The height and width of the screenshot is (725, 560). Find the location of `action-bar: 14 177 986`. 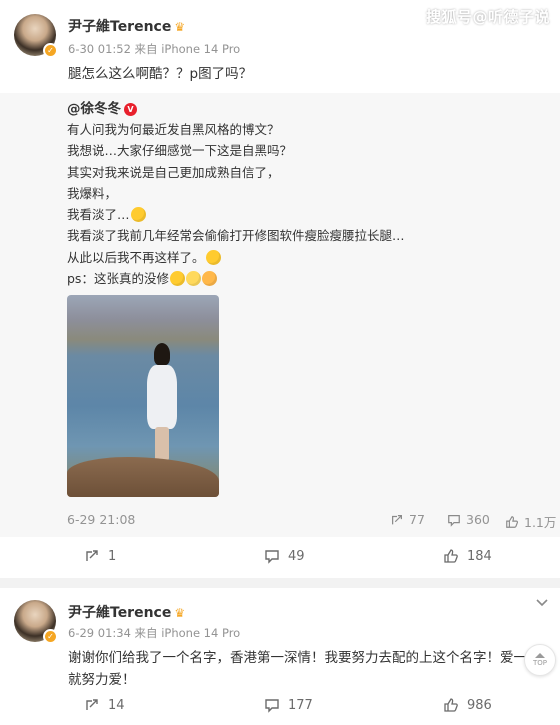

action-bar: 14 177 986 is located at coordinates (280, 705).